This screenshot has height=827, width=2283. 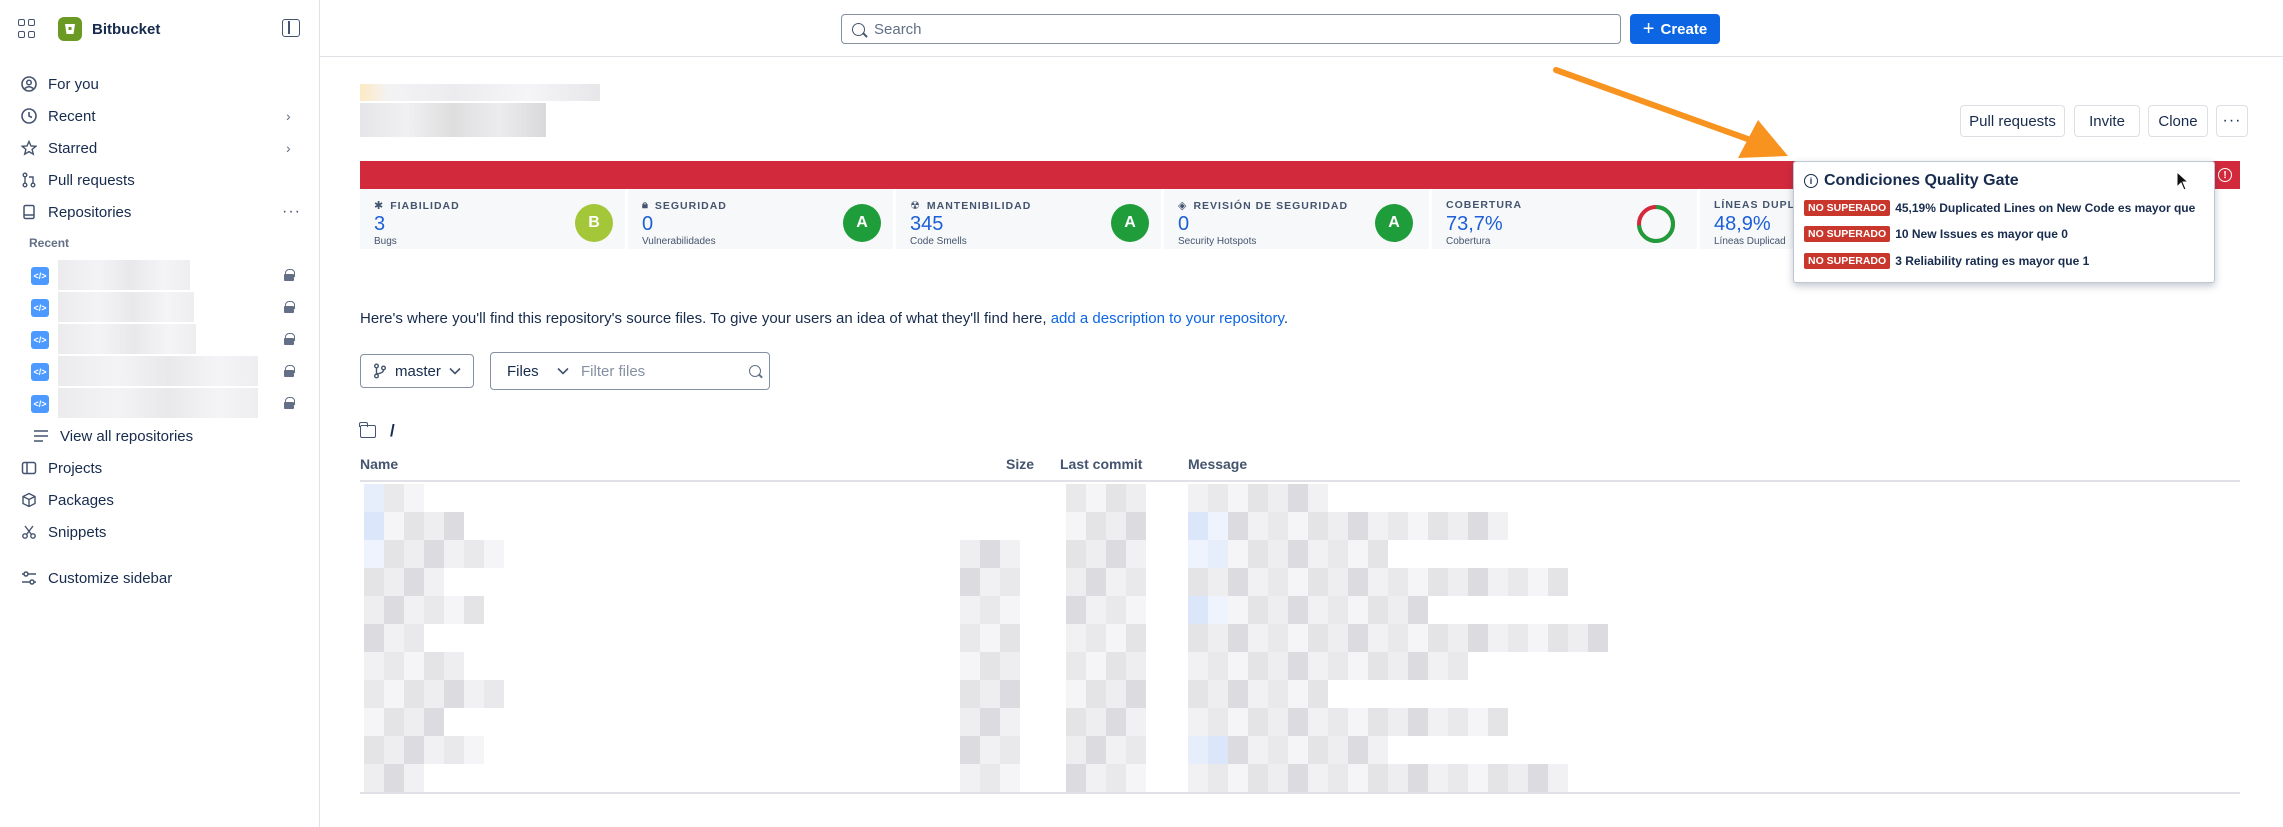 I want to click on invite-button: Invite, so click(x=2107, y=121).